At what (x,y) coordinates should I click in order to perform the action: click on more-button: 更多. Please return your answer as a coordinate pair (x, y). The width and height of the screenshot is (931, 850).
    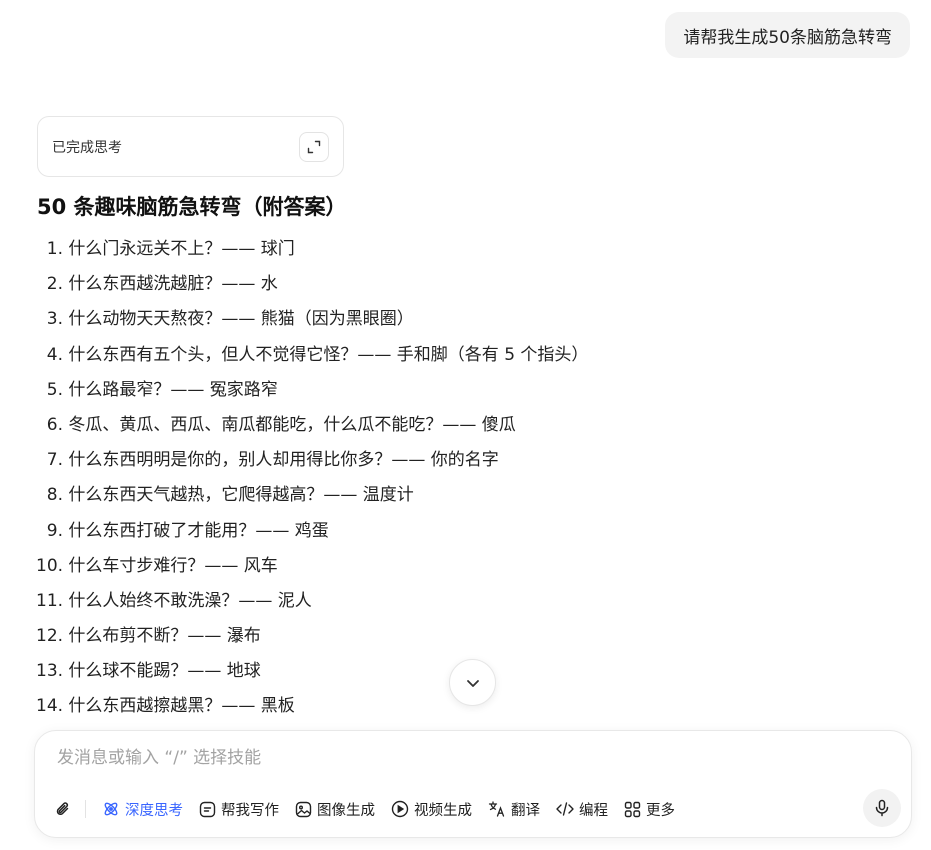
    Looking at the image, I should click on (649, 809).